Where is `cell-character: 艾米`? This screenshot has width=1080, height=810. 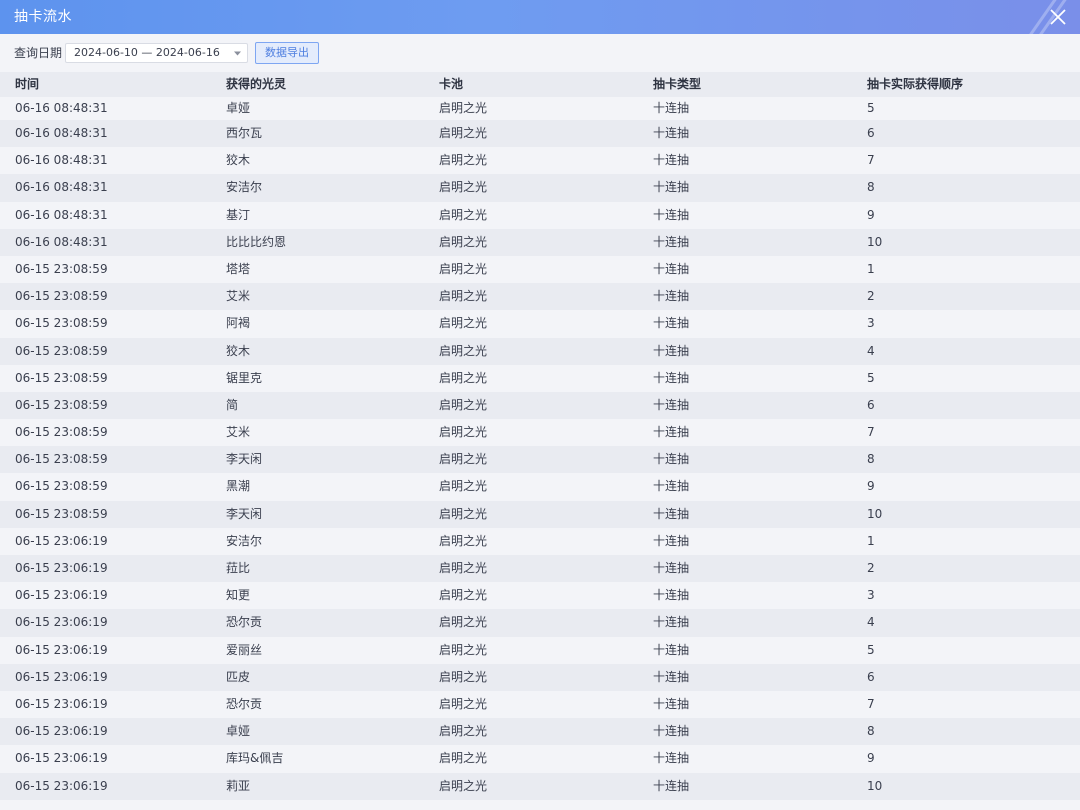 cell-character: 艾米 is located at coordinates (238, 296).